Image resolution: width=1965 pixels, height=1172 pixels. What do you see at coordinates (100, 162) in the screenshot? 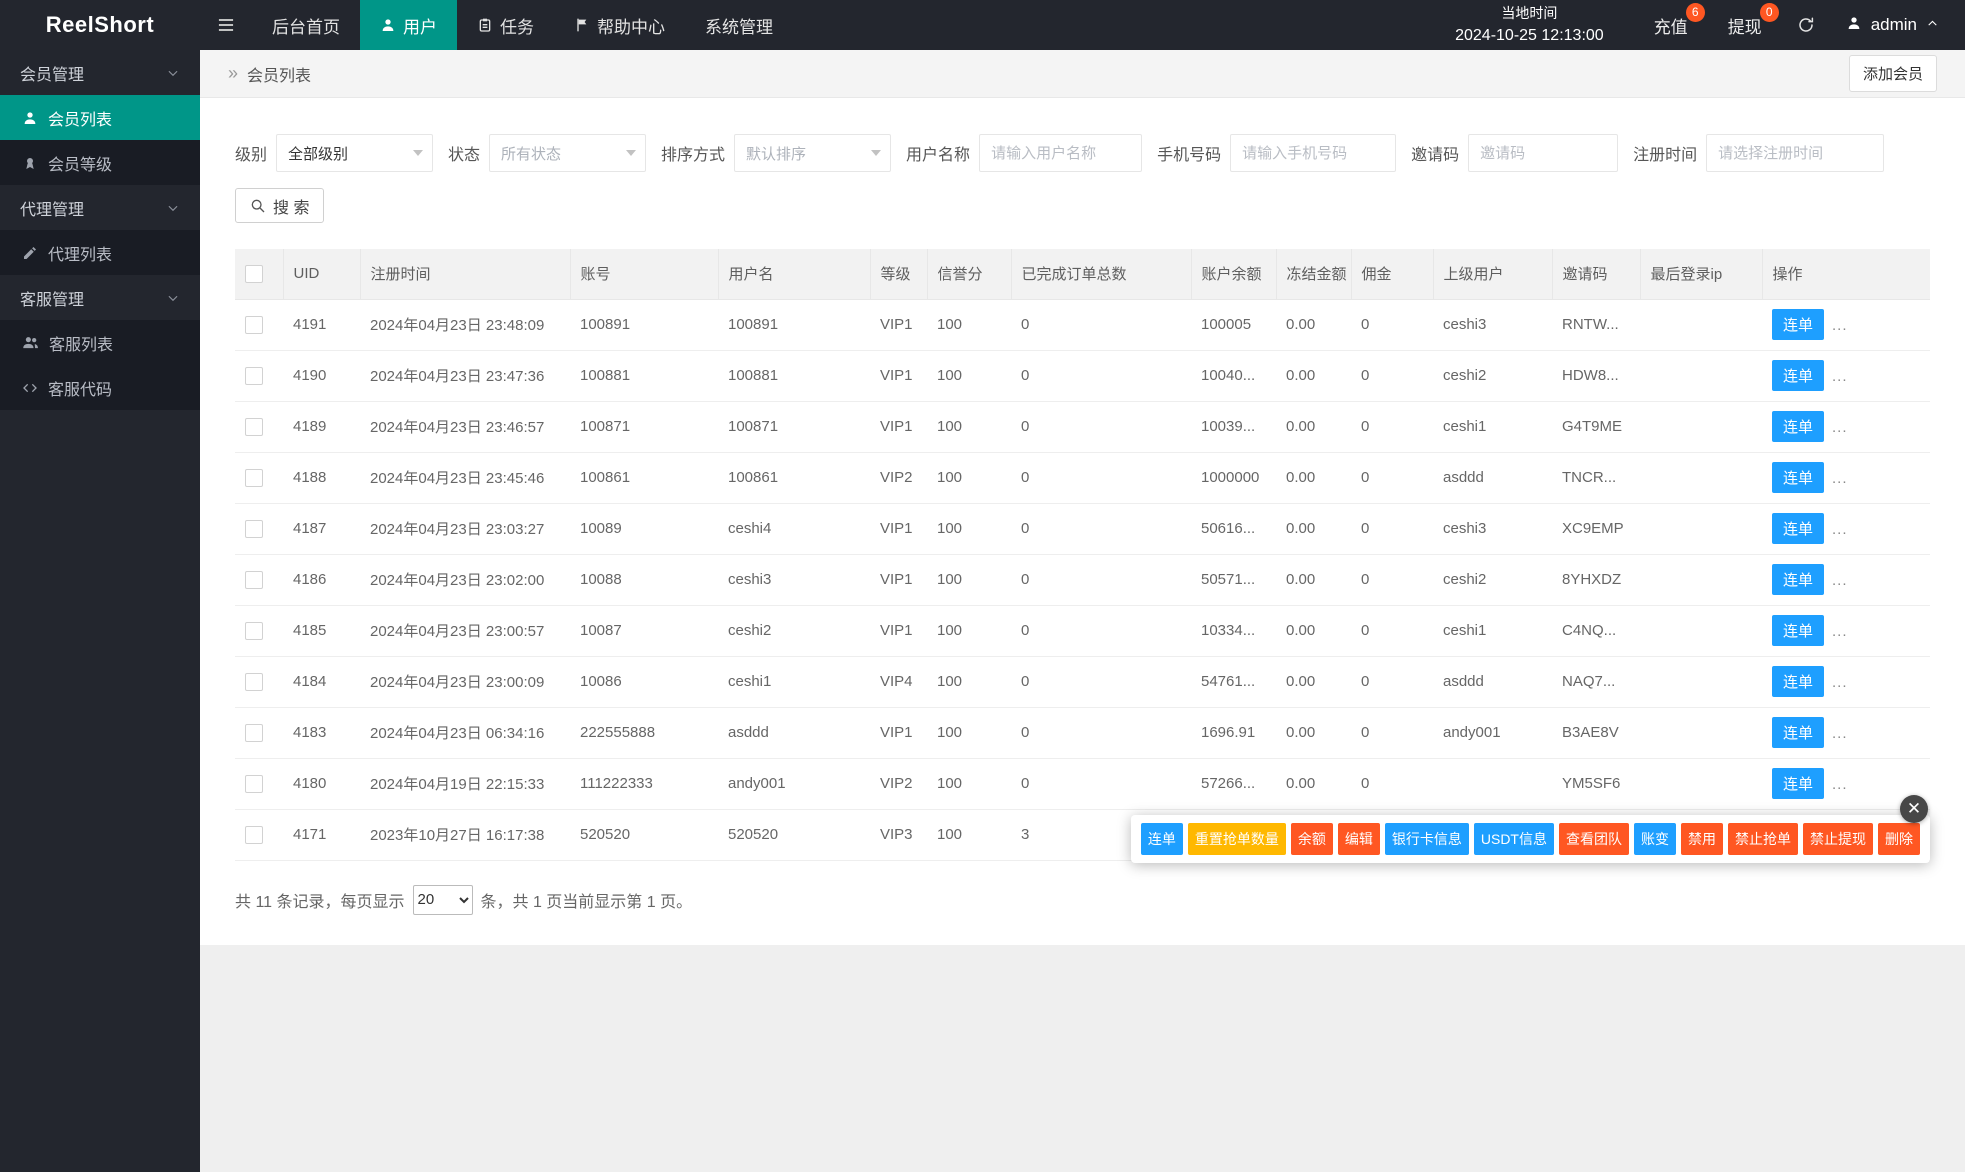
I see `sidebar-item-member-level: 会员等级` at bounding box center [100, 162].